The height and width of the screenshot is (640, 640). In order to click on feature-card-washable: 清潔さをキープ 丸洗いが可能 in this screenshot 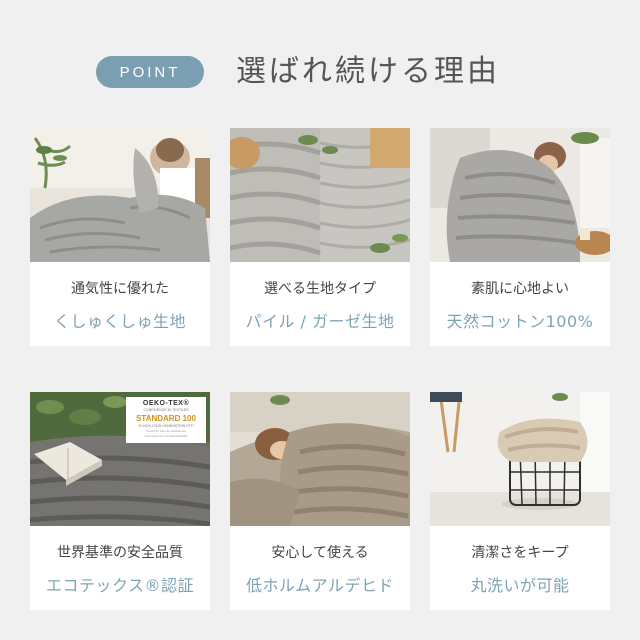, I will do `click(520, 501)`.